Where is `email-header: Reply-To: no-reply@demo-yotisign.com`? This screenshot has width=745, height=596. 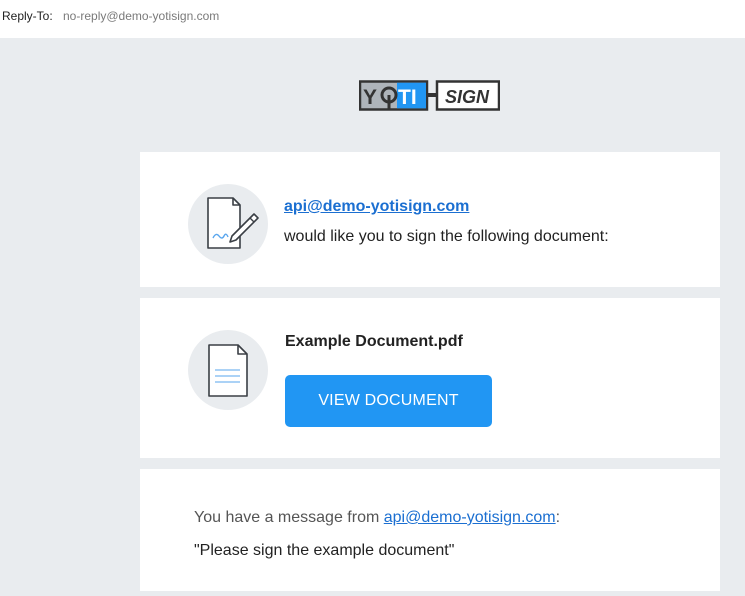 email-header: Reply-To: no-reply@demo-yotisign.com is located at coordinates (372, 19).